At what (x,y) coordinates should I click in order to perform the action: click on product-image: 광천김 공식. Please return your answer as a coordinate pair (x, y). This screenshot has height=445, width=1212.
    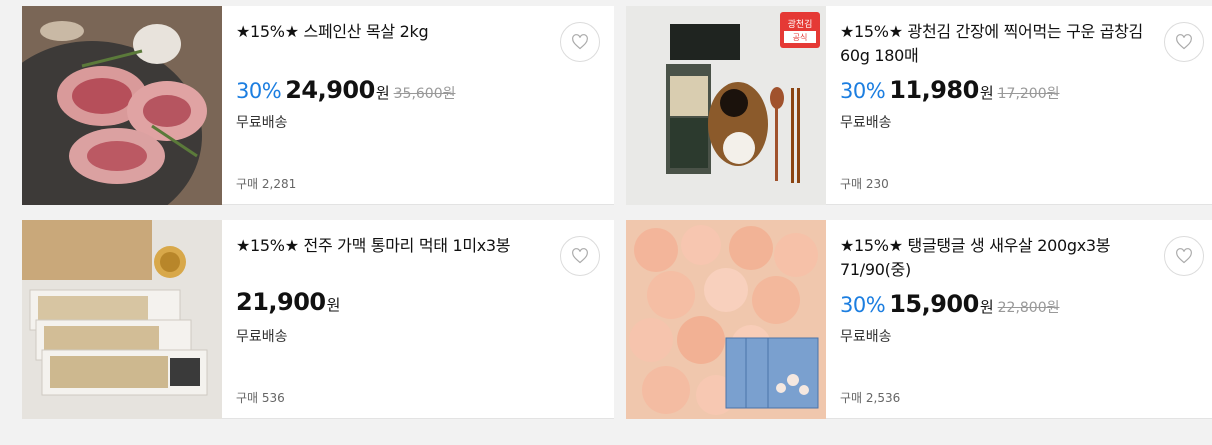
    Looking at the image, I should click on (726, 105).